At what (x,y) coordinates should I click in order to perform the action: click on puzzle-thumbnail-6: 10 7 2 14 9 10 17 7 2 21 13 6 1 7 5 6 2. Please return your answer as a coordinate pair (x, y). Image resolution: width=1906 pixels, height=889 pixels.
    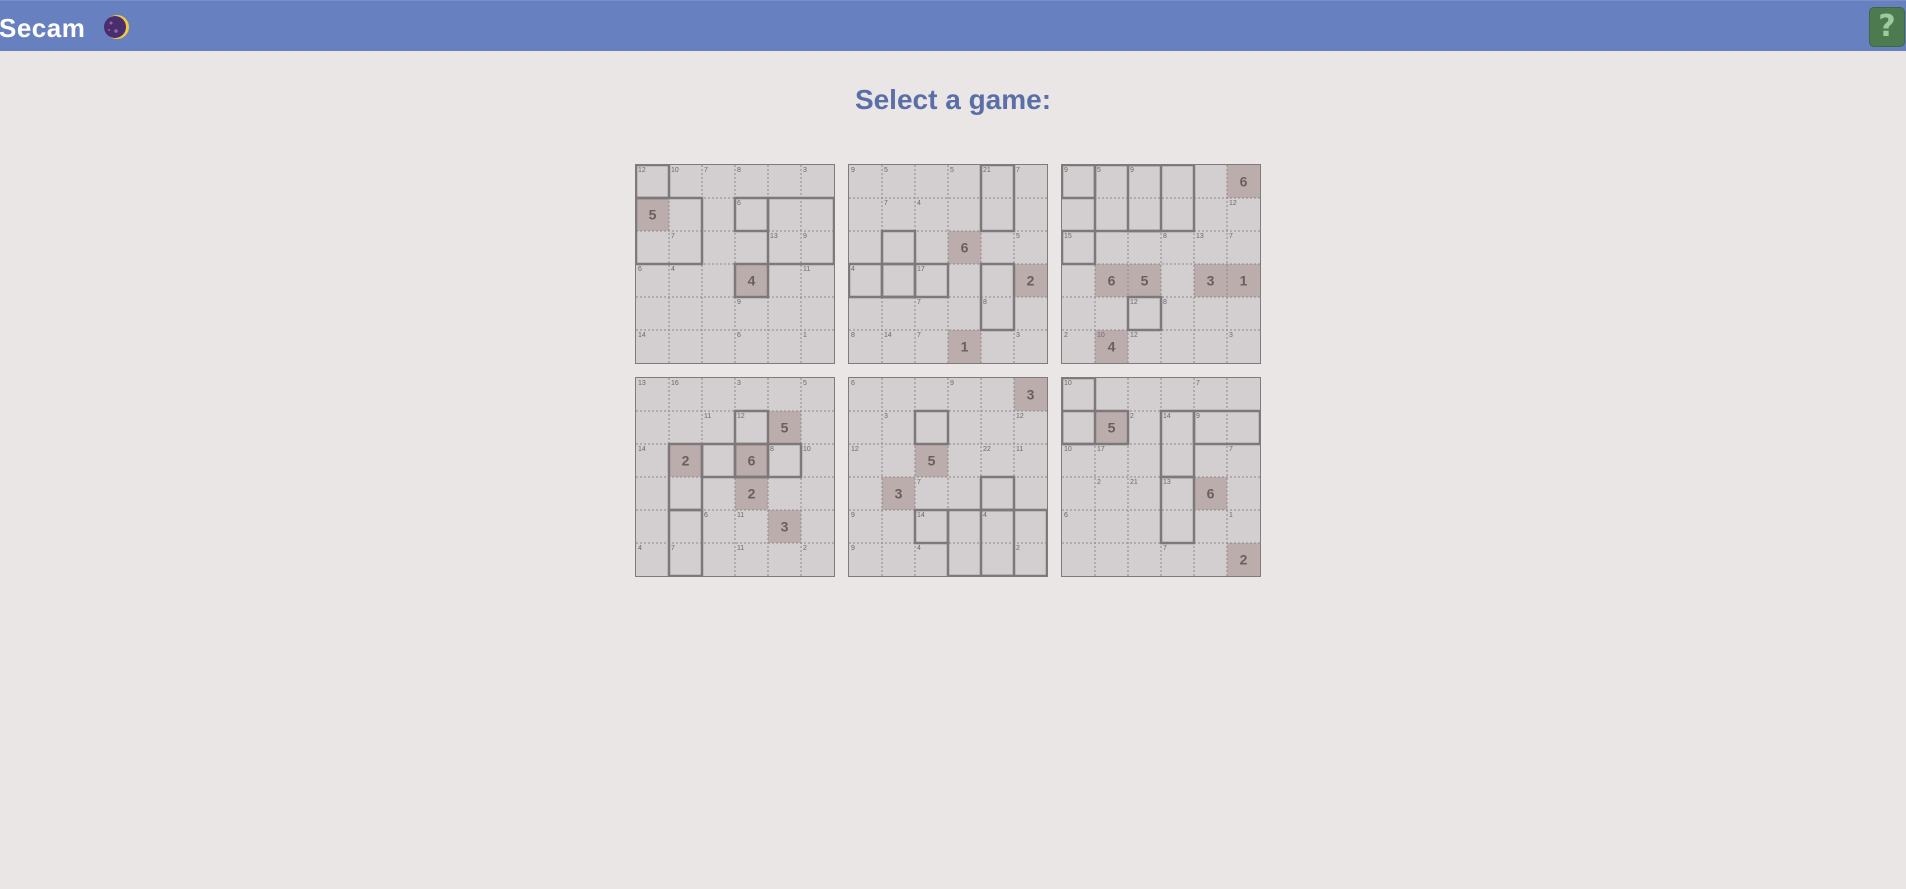
    Looking at the image, I should click on (1161, 477).